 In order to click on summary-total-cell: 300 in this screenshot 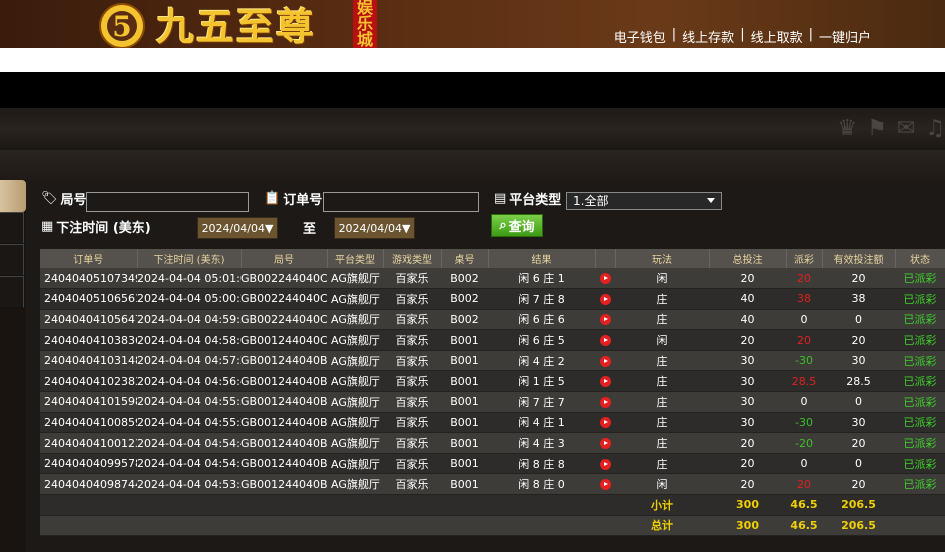, I will do `click(747, 526)`.